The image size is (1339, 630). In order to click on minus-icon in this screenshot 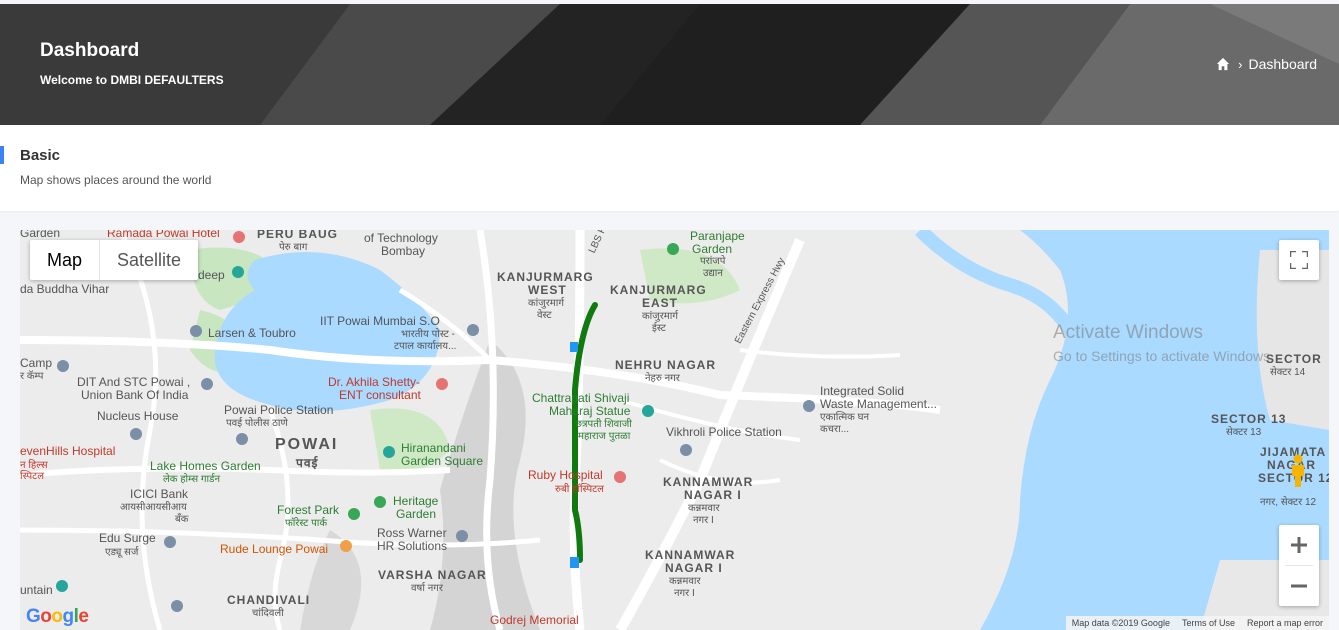, I will do `click(1299, 586)`.